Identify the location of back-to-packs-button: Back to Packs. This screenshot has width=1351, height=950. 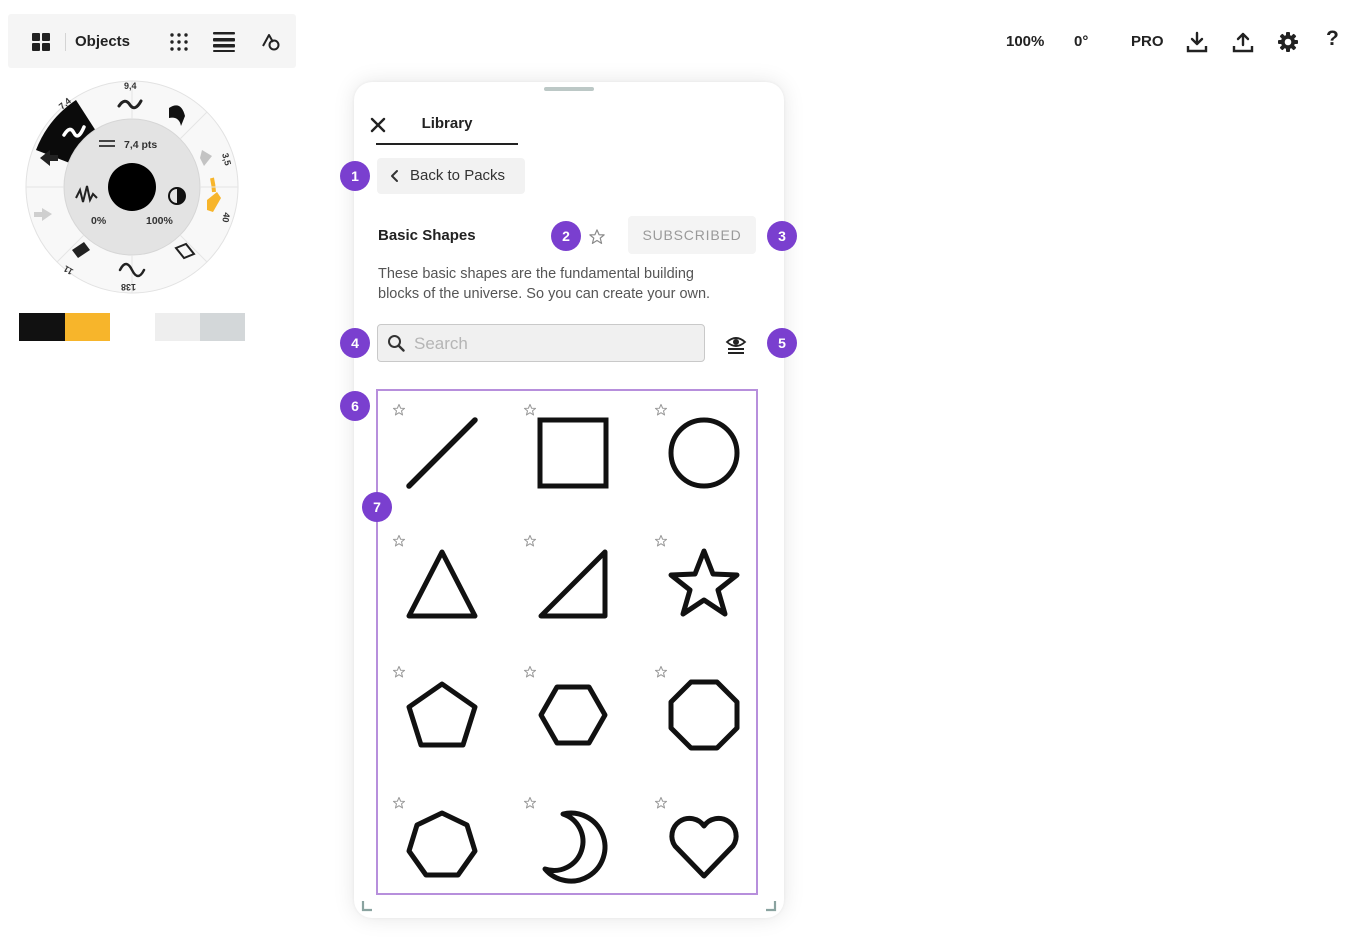
(451, 176).